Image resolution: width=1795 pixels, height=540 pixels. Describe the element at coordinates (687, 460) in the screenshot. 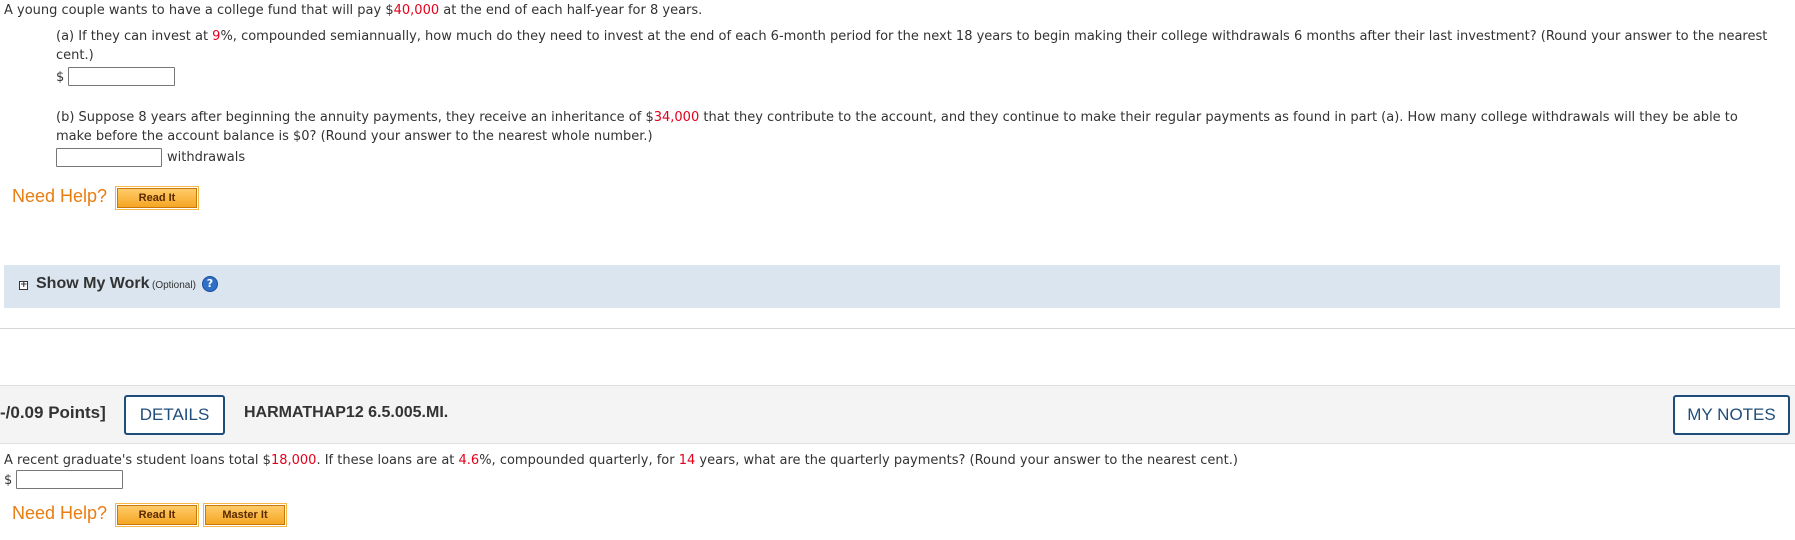

I see `loan-years: 14` at that location.